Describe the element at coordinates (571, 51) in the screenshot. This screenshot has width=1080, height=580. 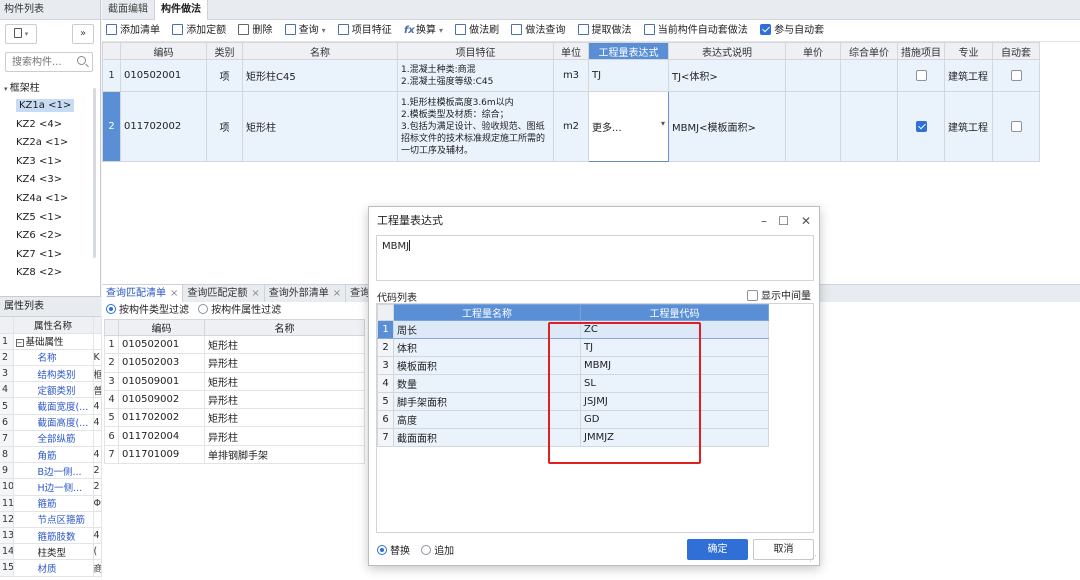
I see `col-unit: 单位` at that location.